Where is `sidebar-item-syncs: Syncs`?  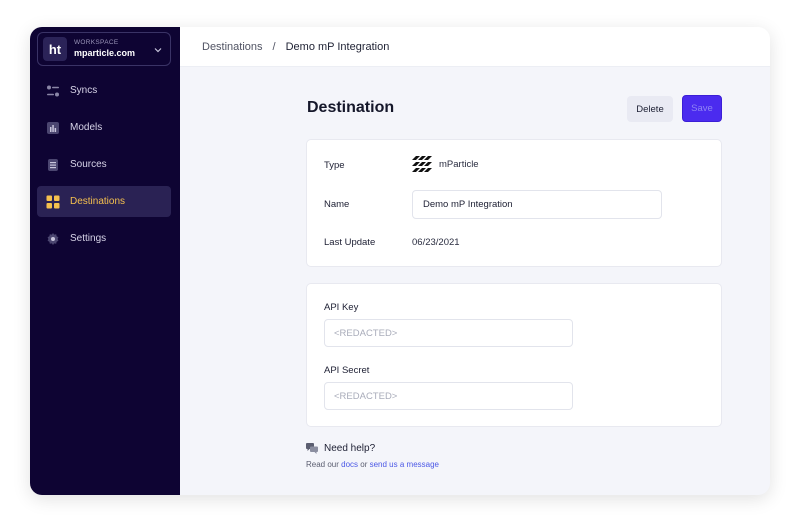 sidebar-item-syncs: Syncs is located at coordinates (104, 90).